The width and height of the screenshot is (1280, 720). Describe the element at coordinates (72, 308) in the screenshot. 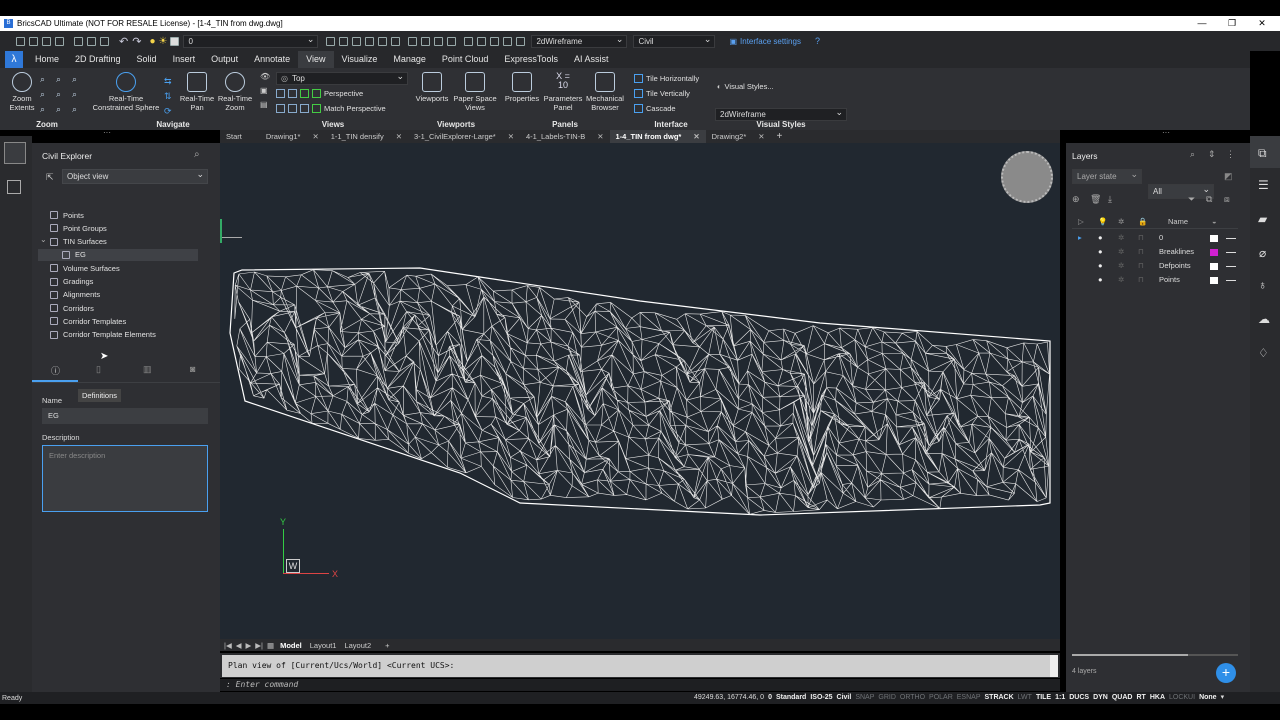

I see `tree-item: Corridors` at that location.